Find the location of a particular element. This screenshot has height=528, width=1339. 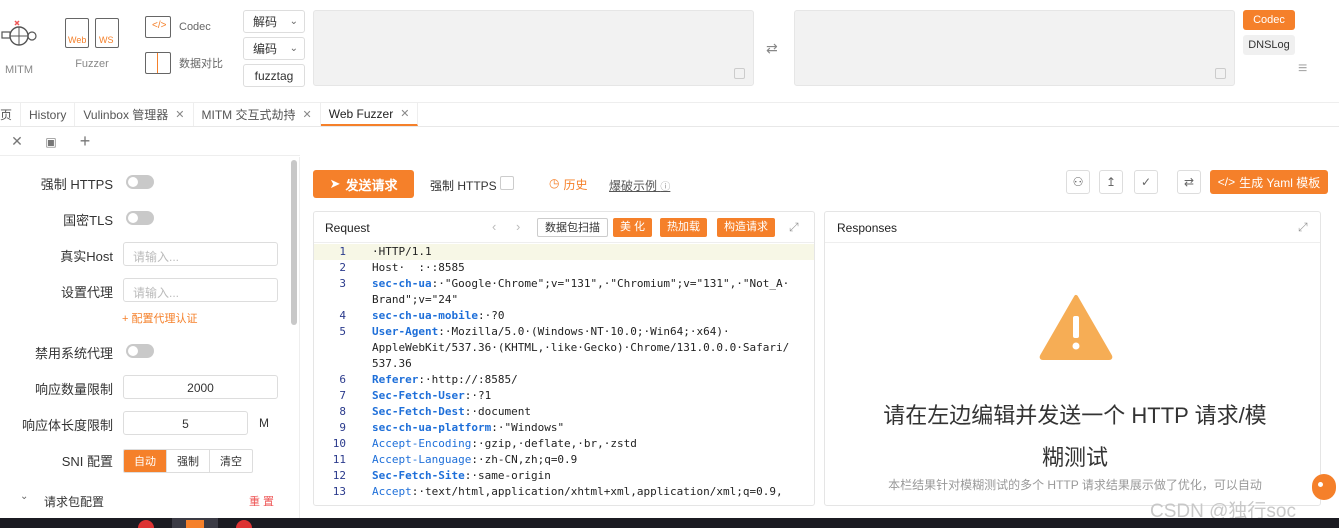

code-line: Brand";v="24" is located at coordinates (564, 300).